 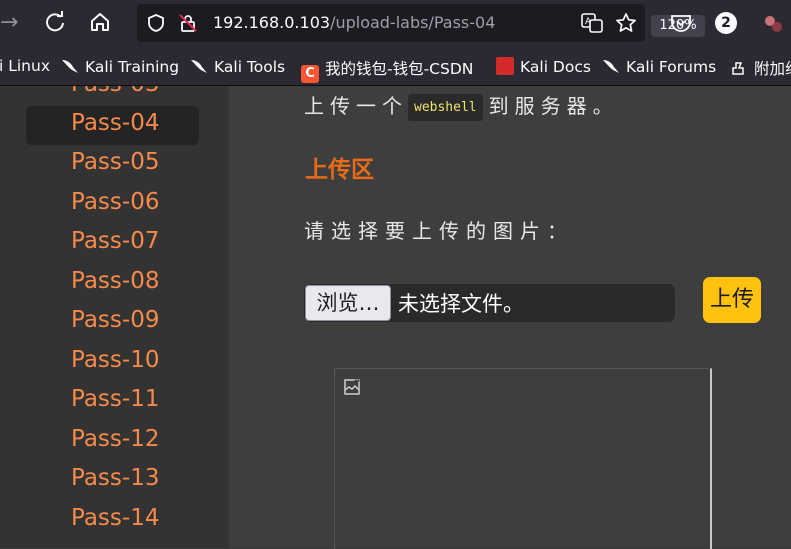 What do you see at coordinates (738, 68) in the screenshot?
I see `more-bookmarks-icon` at bounding box center [738, 68].